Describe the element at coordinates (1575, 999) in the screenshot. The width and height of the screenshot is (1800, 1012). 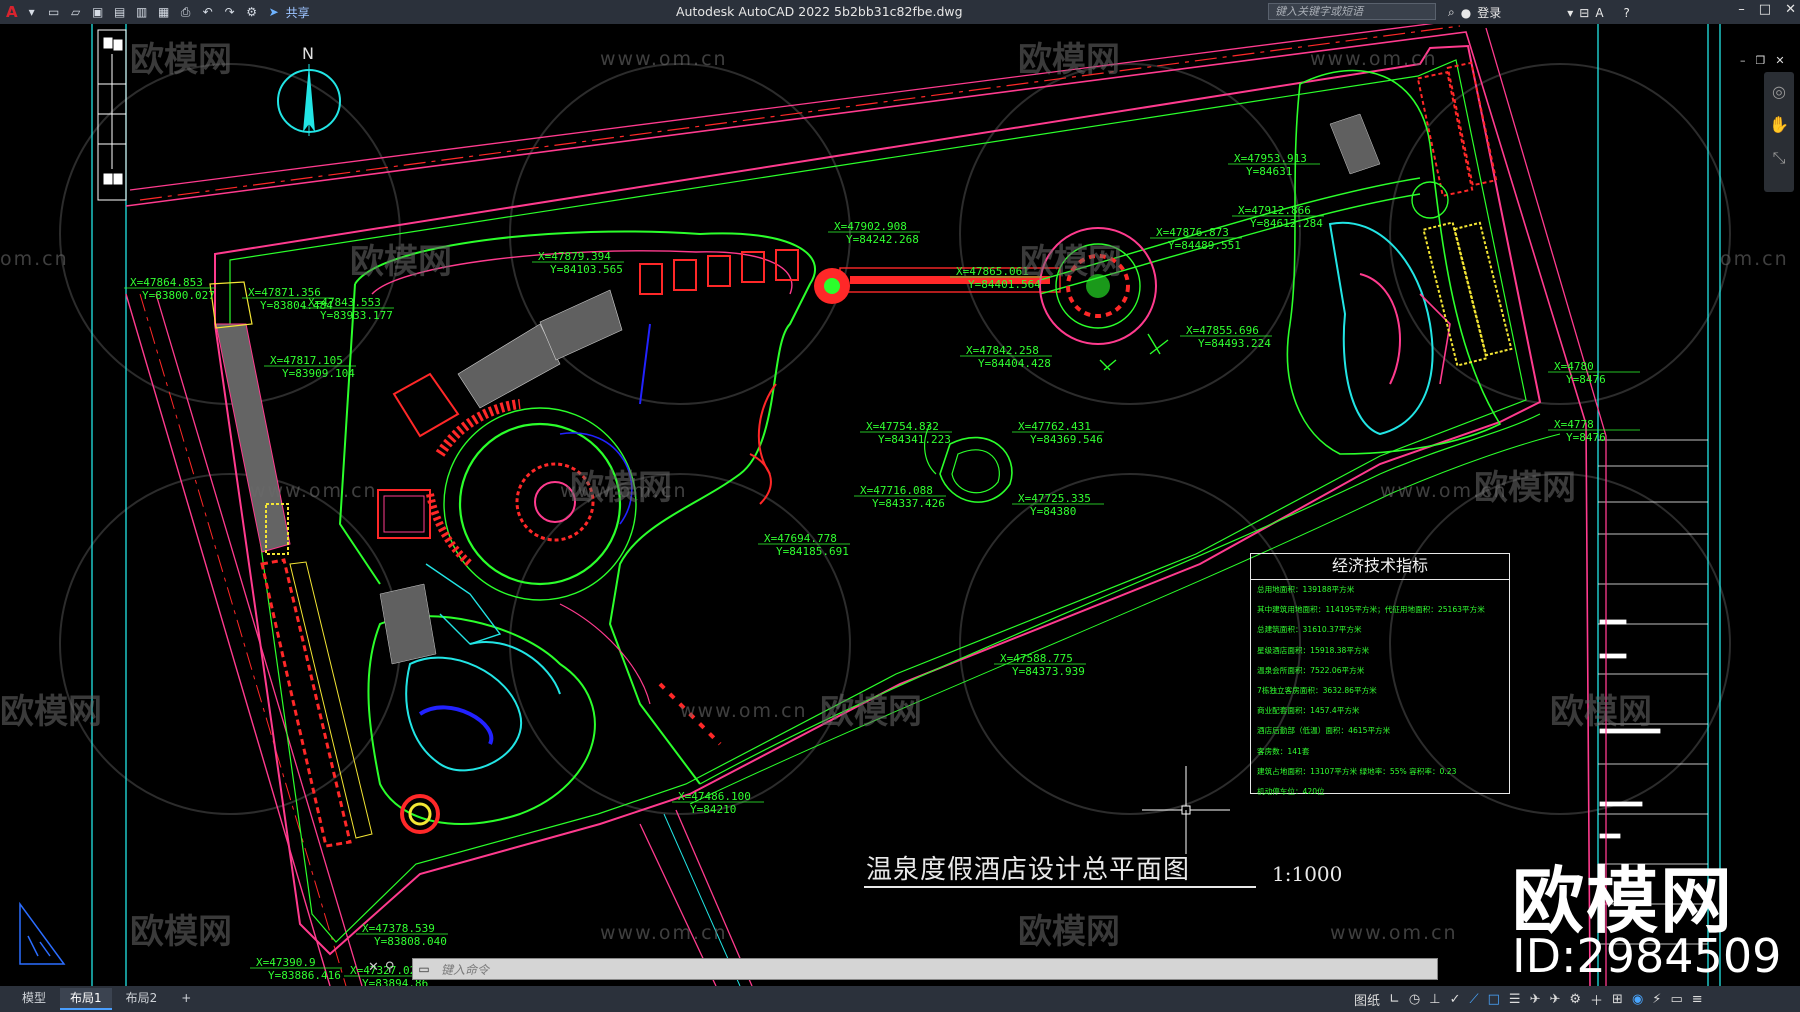
I see `workspace-switch-icon: ⚙` at that location.